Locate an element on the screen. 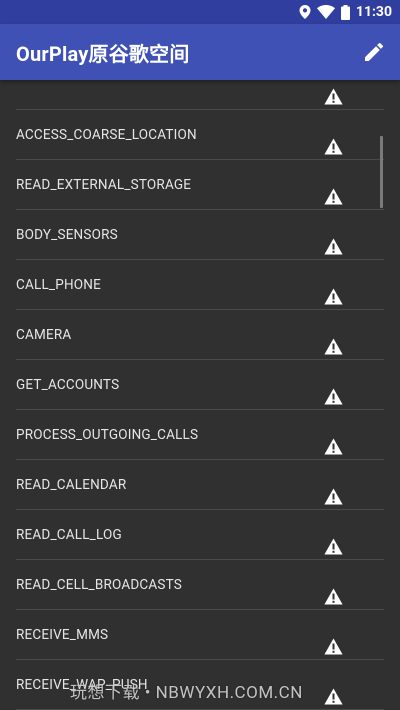 The image size is (400, 710). permission-label: READ_CALL_LOG is located at coordinates (69, 535).